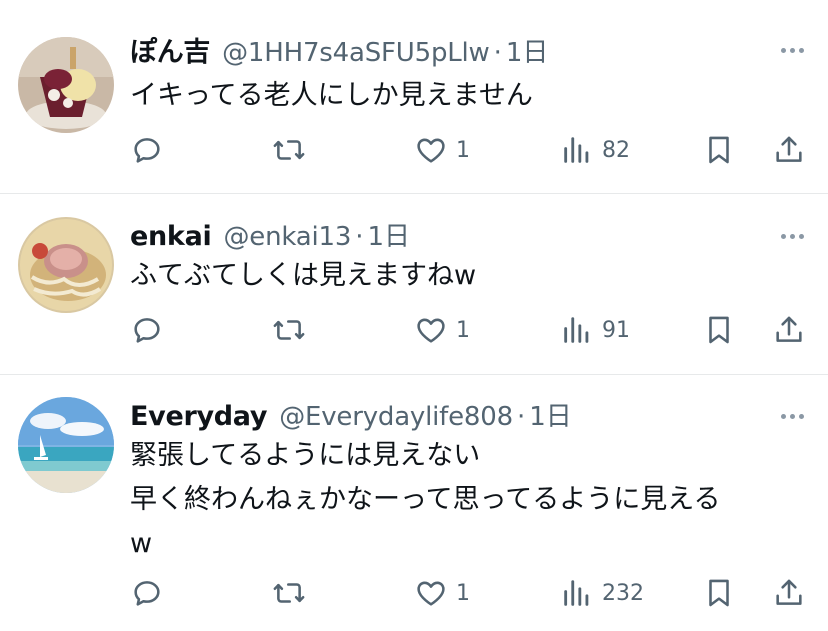 The height and width of the screenshot is (631, 828). I want to click on action-bar: 1 91, so click(414, 330).